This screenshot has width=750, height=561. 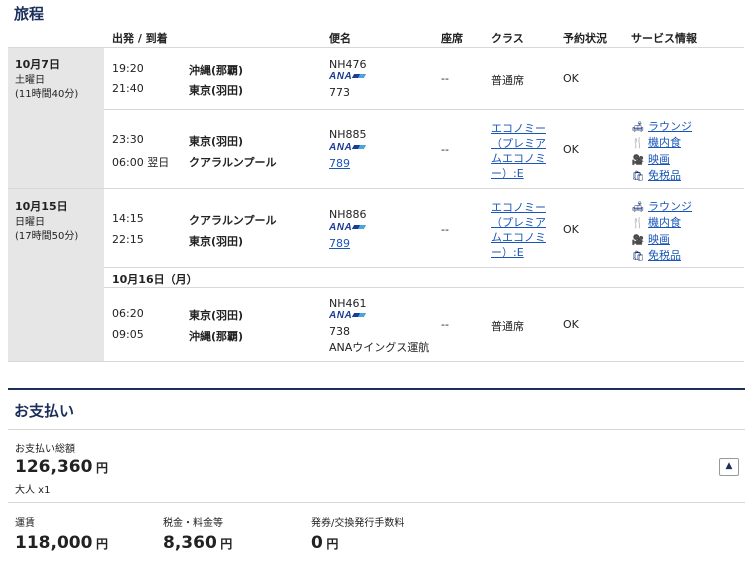 What do you see at coordinates (379, 347) in the screenshot?
I see `operator: ANAウイングス運航` at bounding box center [379, 347].